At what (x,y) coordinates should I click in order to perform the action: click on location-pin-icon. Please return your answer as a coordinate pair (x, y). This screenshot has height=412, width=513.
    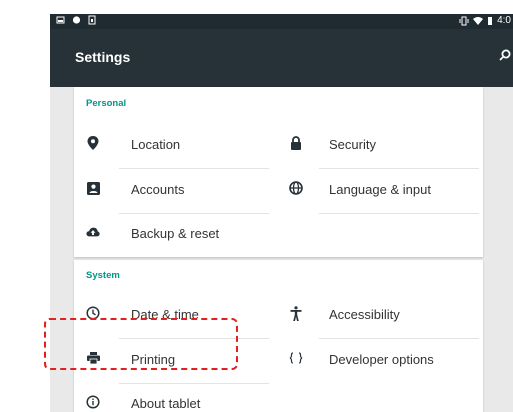
    Looking at the image, I should click on (93, 143).